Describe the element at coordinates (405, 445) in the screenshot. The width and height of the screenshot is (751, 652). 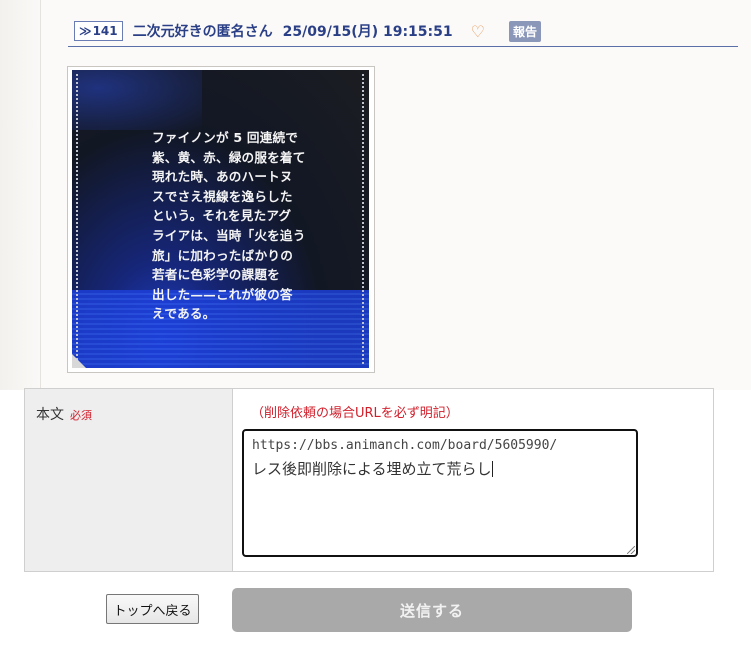
I see `textarea-line-url: https://bbs.animanch.com/board/5605990/` at that location.